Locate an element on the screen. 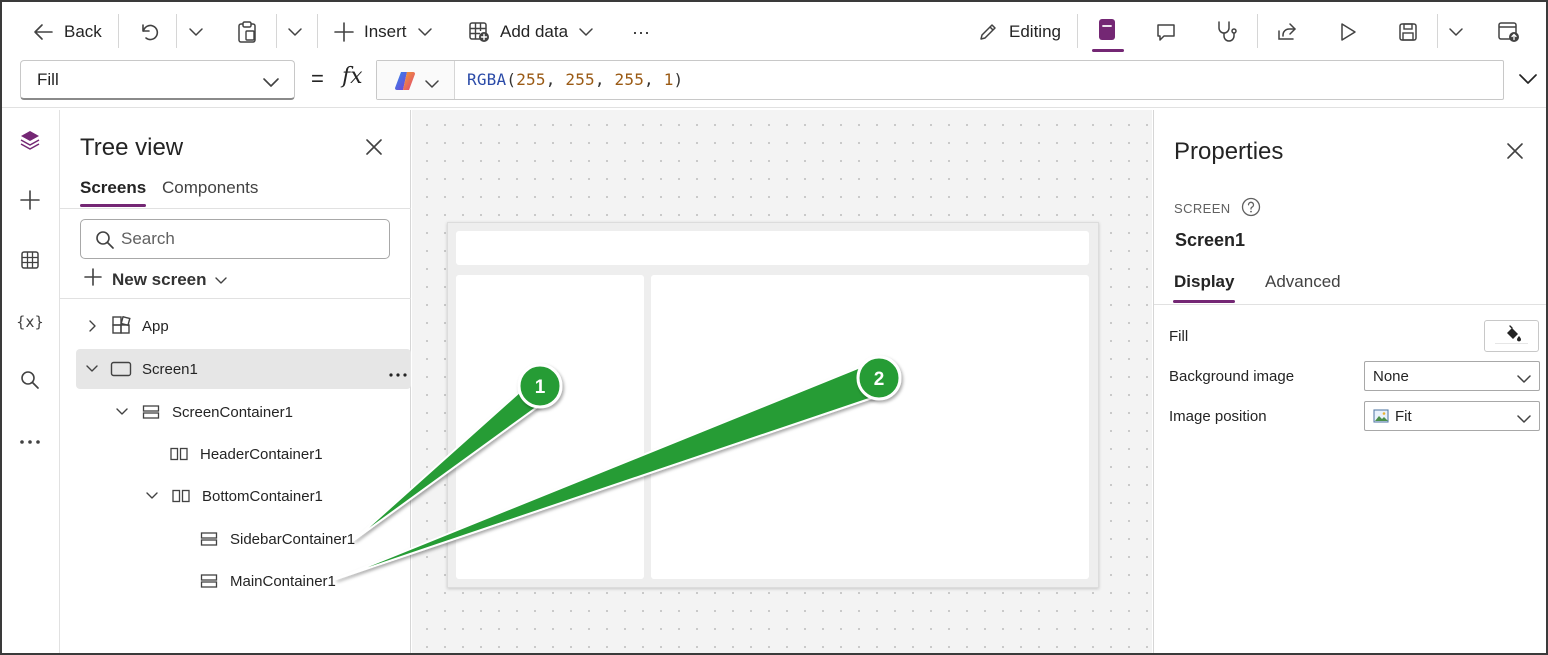 This screenshot has width=1548, height=655. expand-formula-bar-button is located at coordinates (1528, 81).